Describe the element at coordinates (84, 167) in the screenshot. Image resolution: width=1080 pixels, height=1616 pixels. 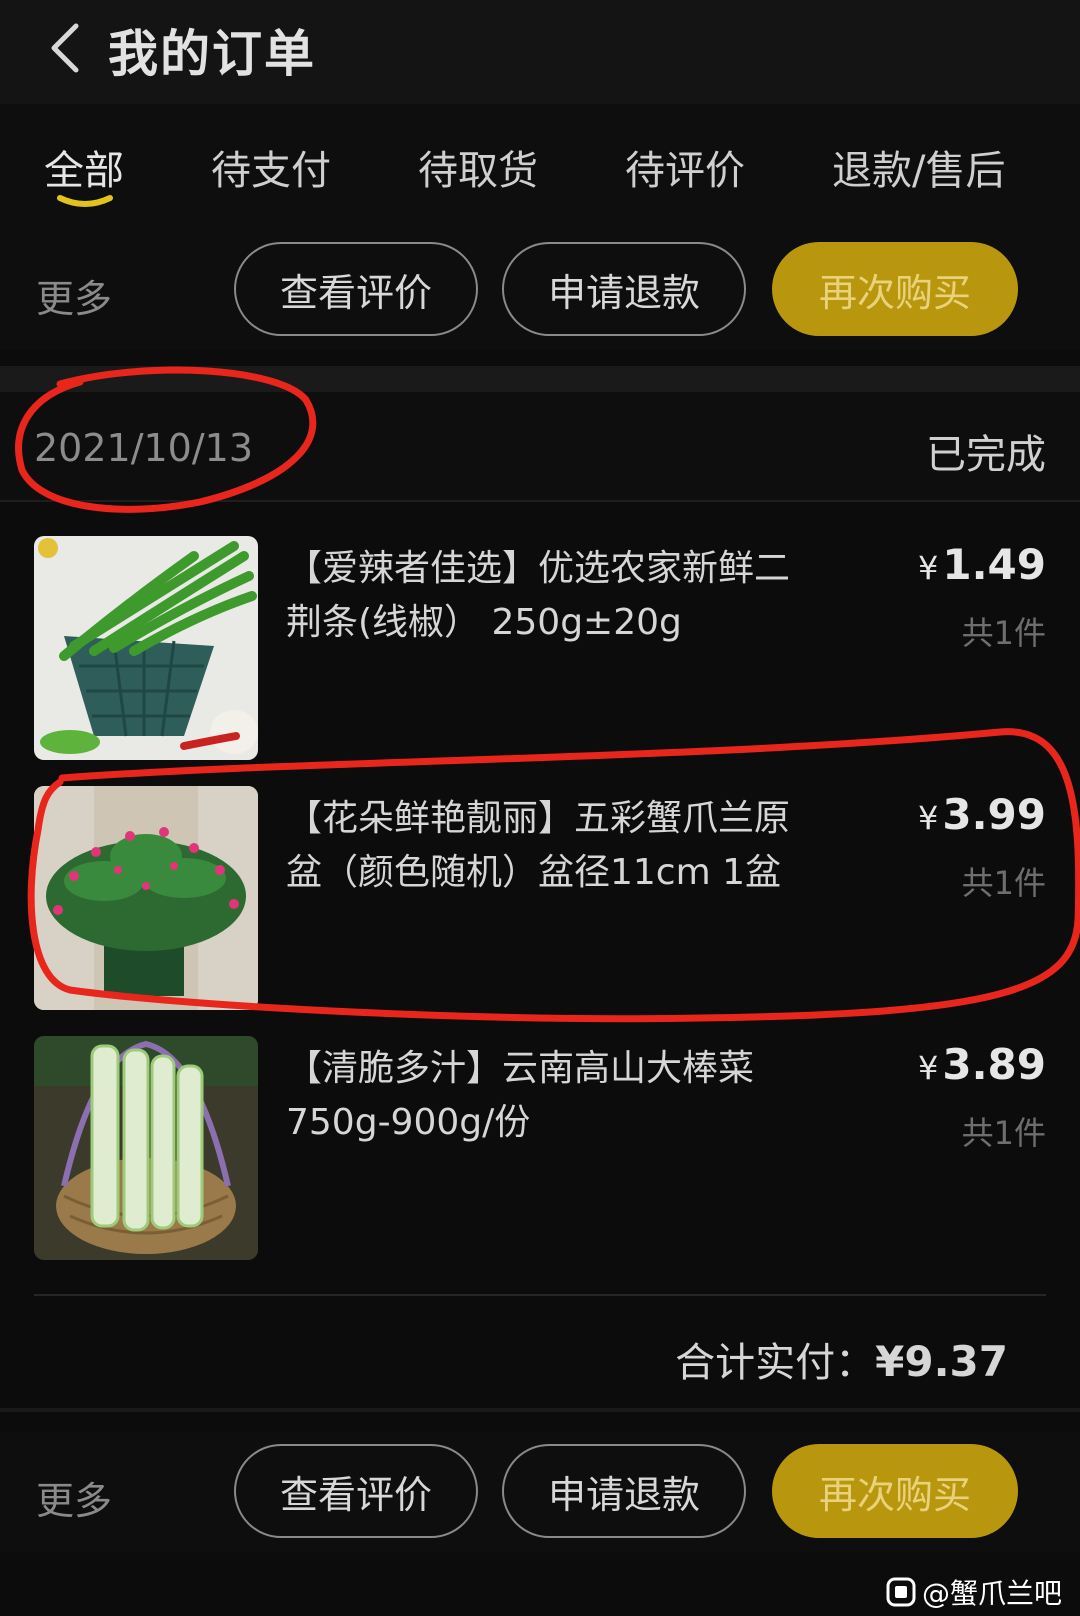
I see `tab-all: 全部` at that location.